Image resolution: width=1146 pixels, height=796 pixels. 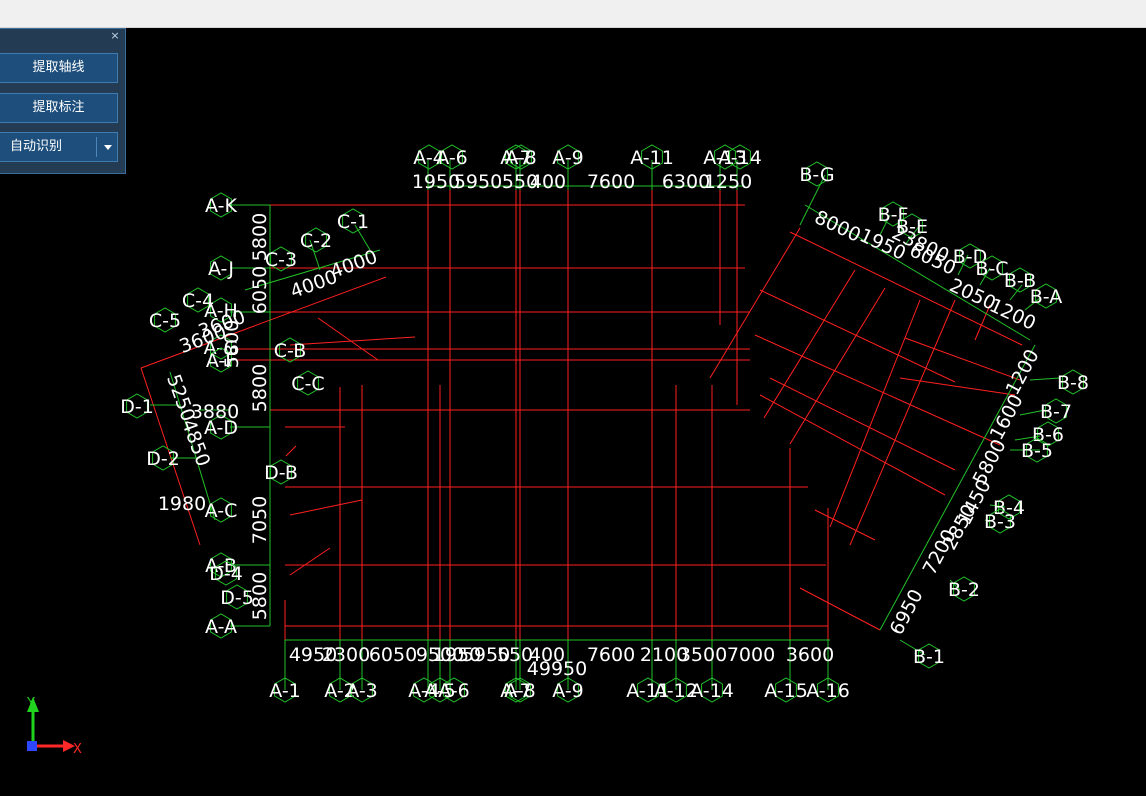 I want to click on dimension-text: 1250, so click(x=728, y=182).